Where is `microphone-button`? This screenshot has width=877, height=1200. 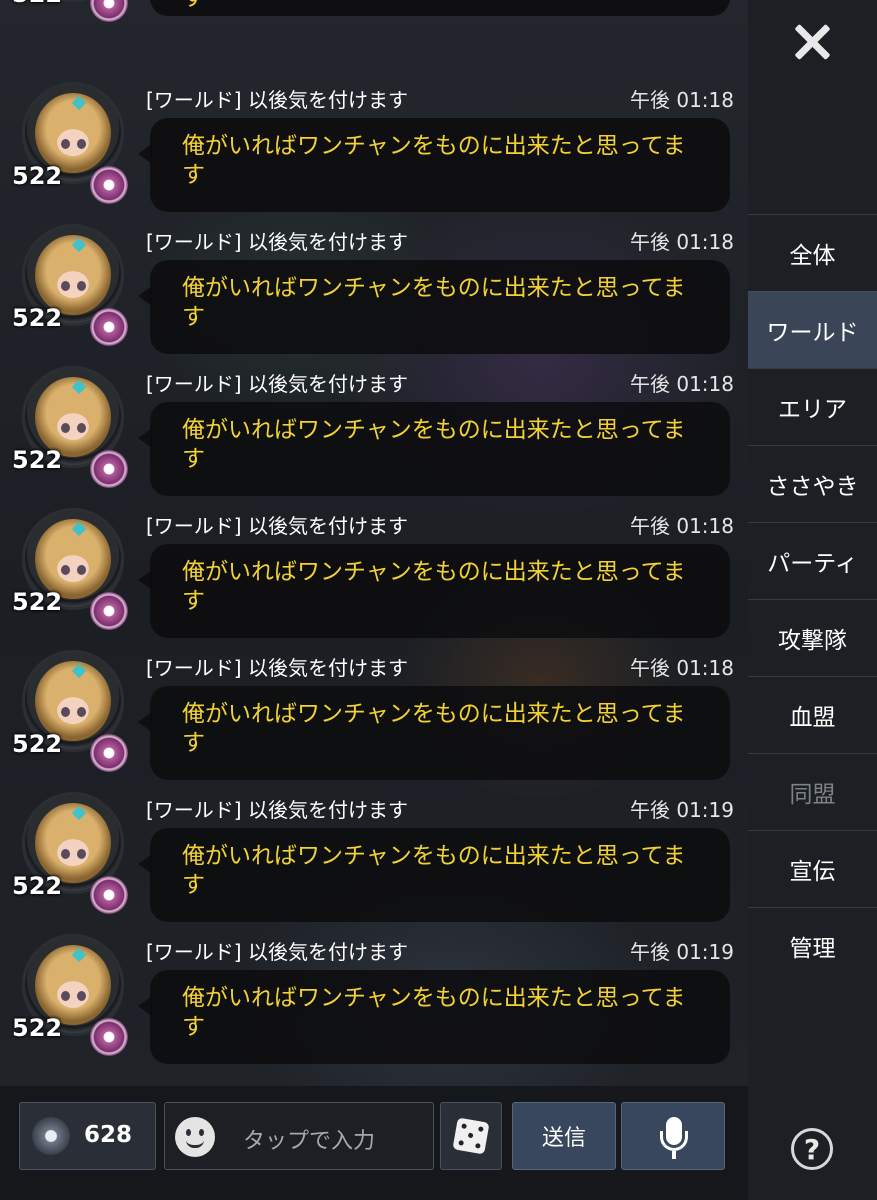 microphone-button is located at coordinates (673, 1136).